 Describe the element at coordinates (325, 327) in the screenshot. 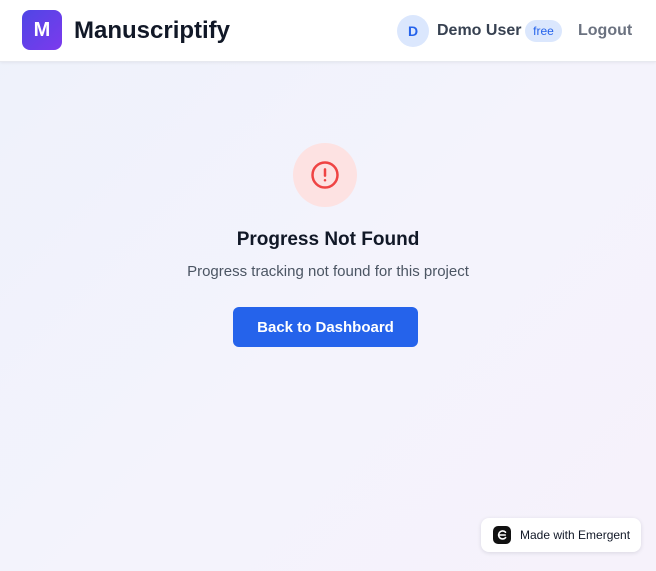

I see `back-to-dashboard-button: Back to Dashboard` at that location.